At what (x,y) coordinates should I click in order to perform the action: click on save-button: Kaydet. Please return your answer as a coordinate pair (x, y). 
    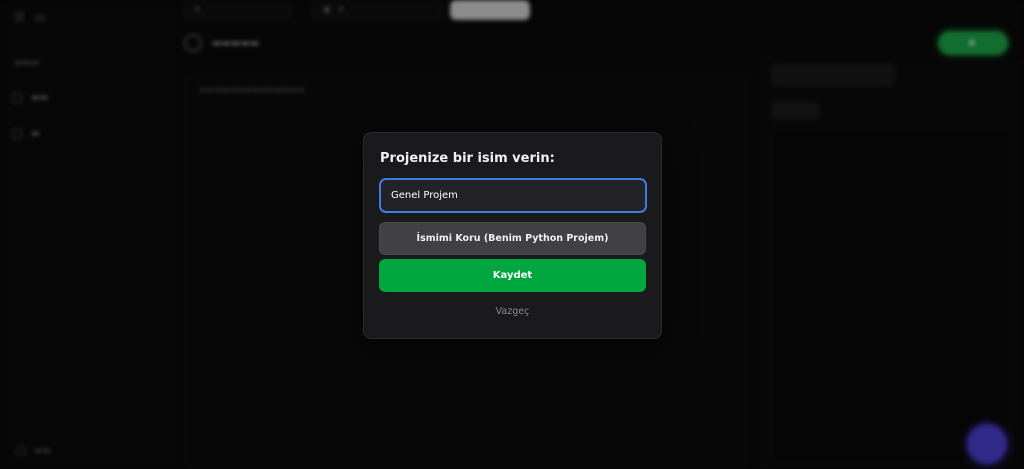
    Looking at the image, I should click on (512, 275).